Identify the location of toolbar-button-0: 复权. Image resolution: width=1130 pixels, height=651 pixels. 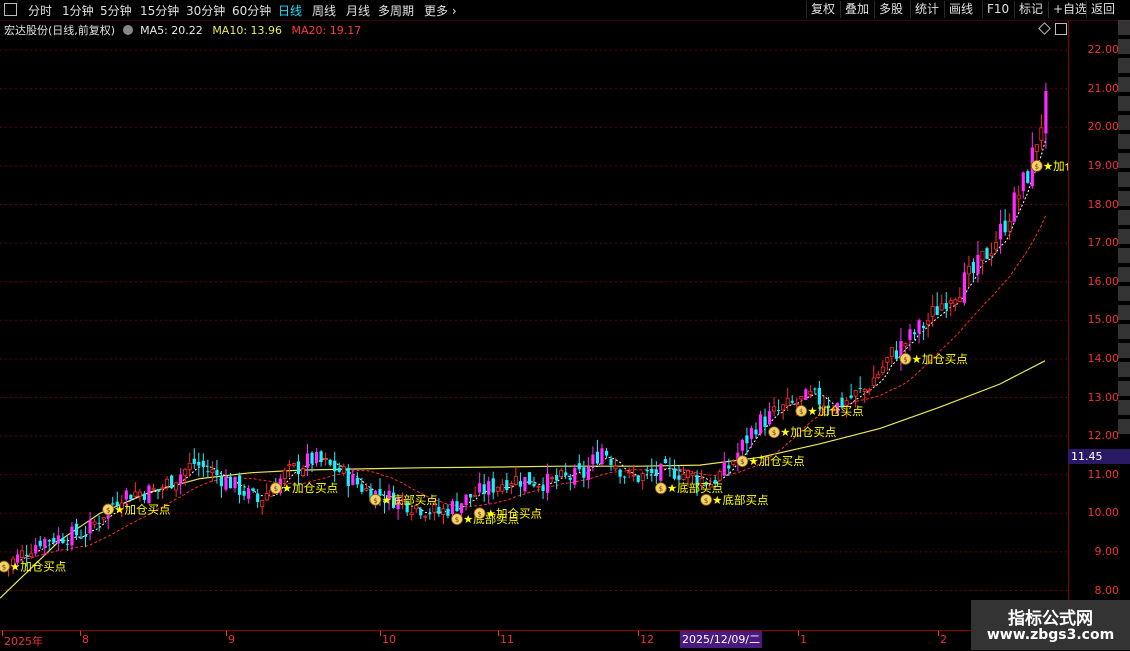
(822, 9).